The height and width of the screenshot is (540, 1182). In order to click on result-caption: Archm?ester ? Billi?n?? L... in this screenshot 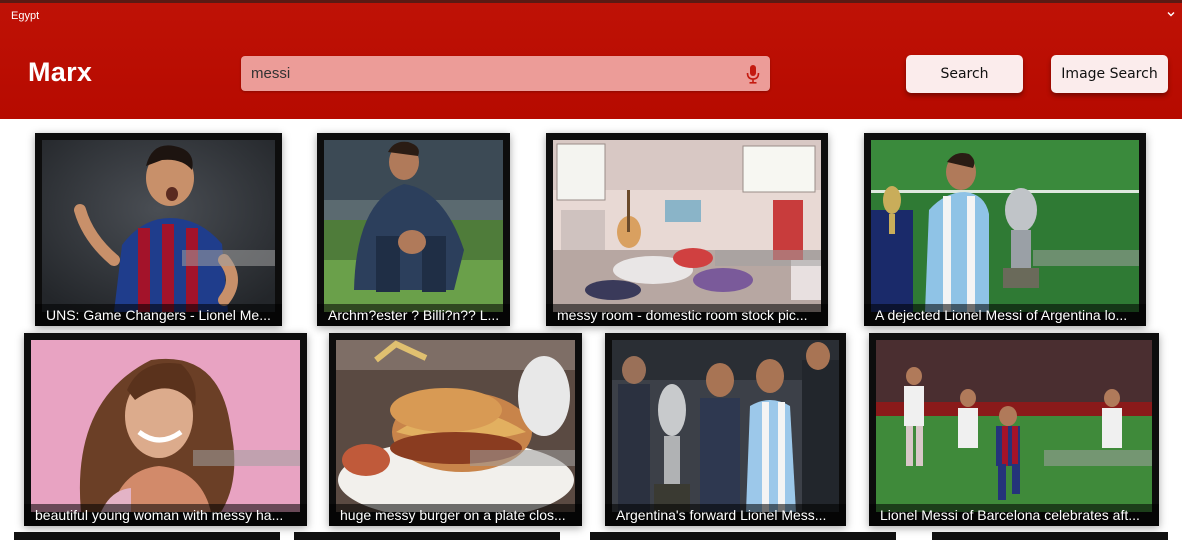, I will do `click(413, 315)`.